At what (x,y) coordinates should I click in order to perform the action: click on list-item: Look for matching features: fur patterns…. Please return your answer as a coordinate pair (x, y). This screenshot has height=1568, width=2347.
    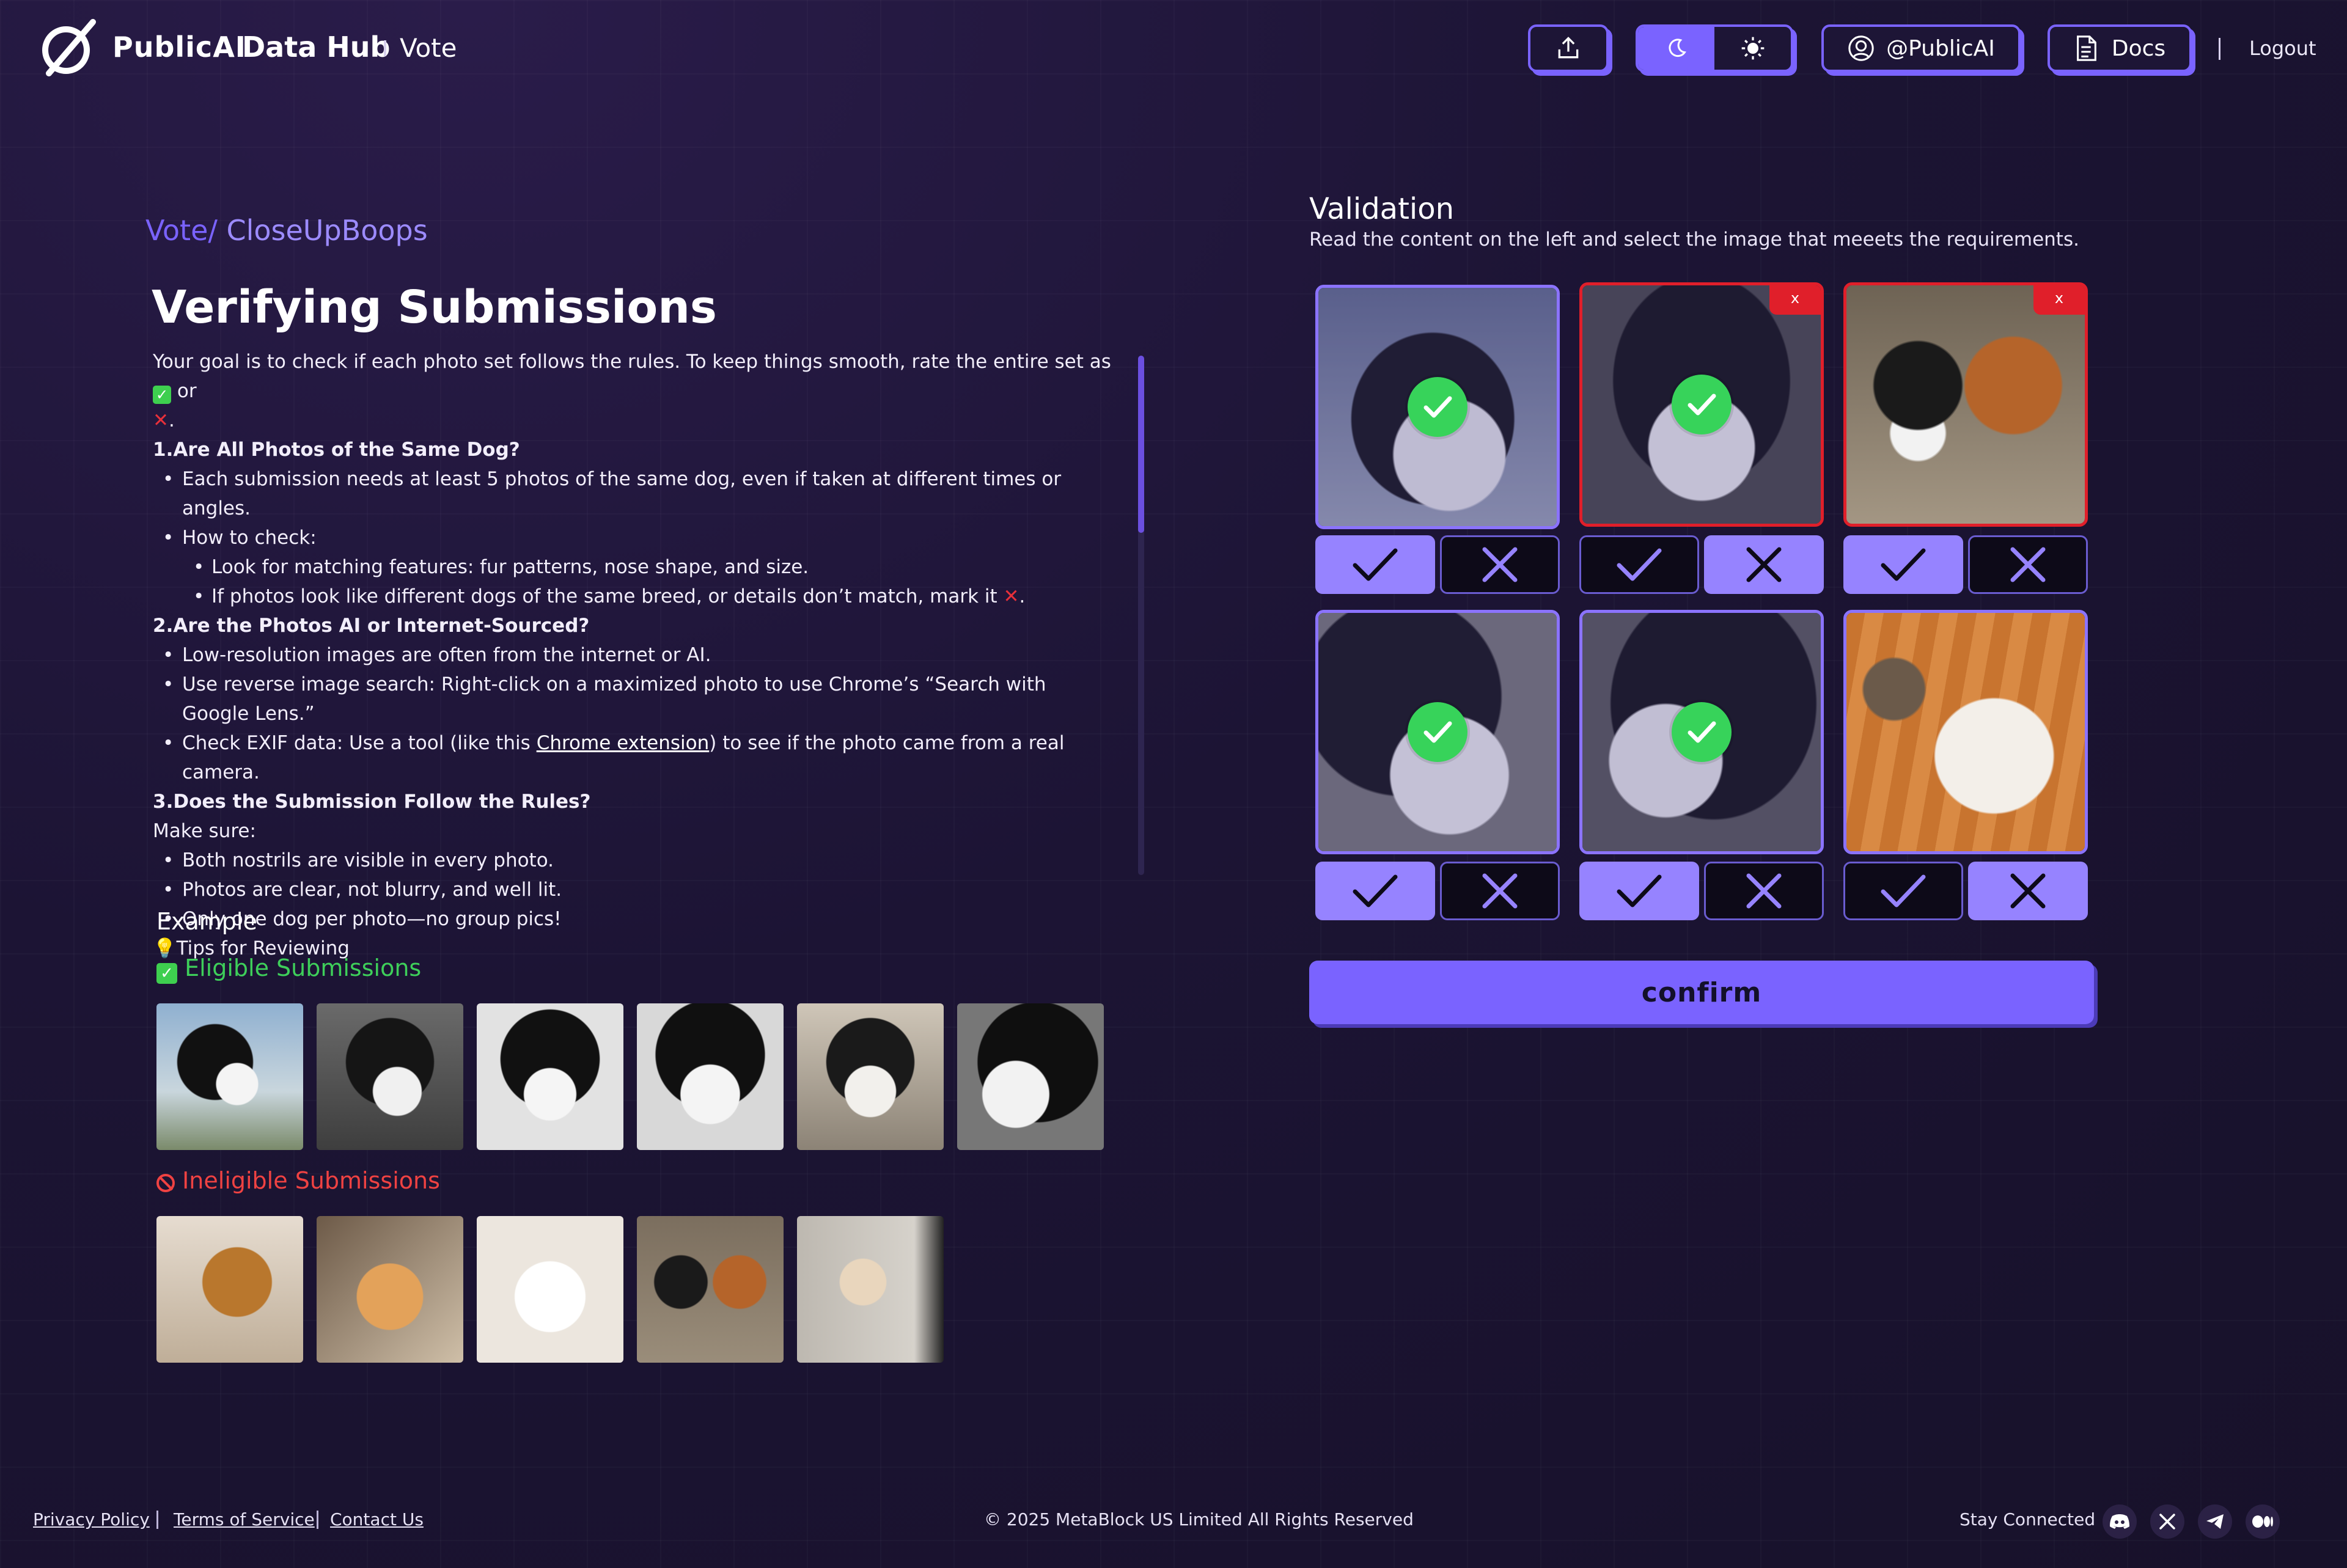
    Looking at the image, I should click on (632, 567).